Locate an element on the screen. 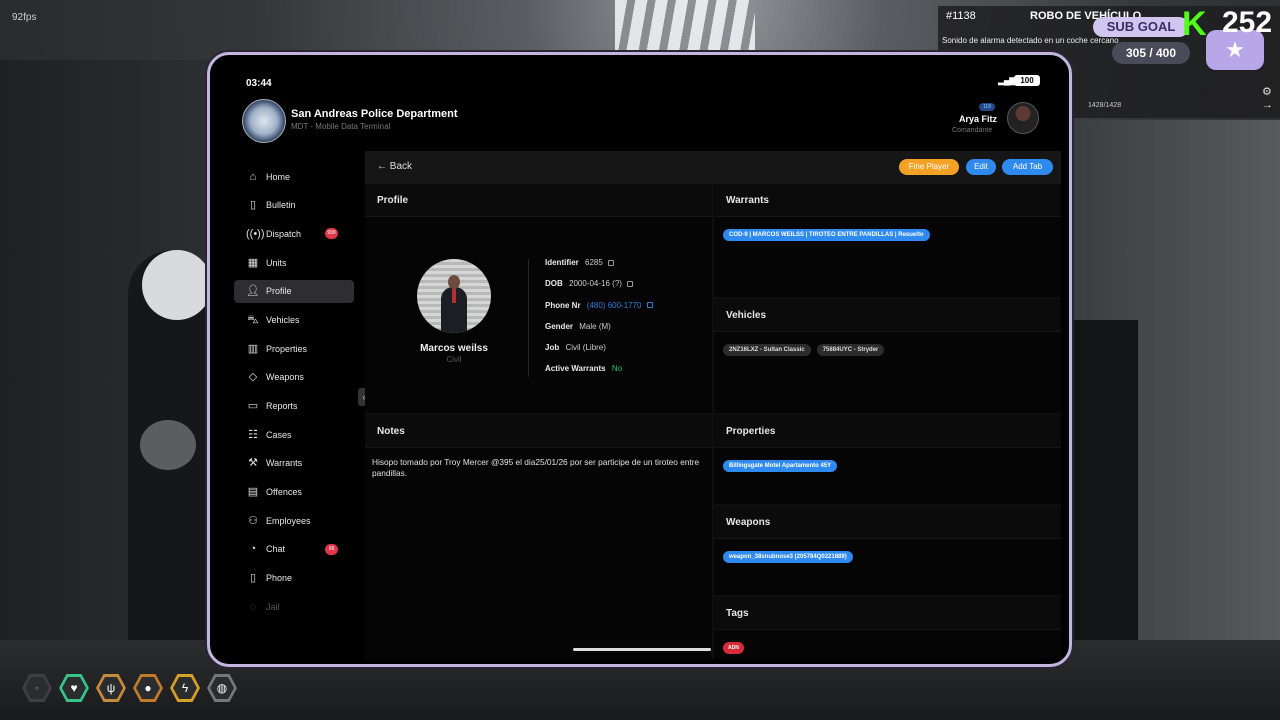  arrow-right-icon: → is located at coordinates (1267, 105).